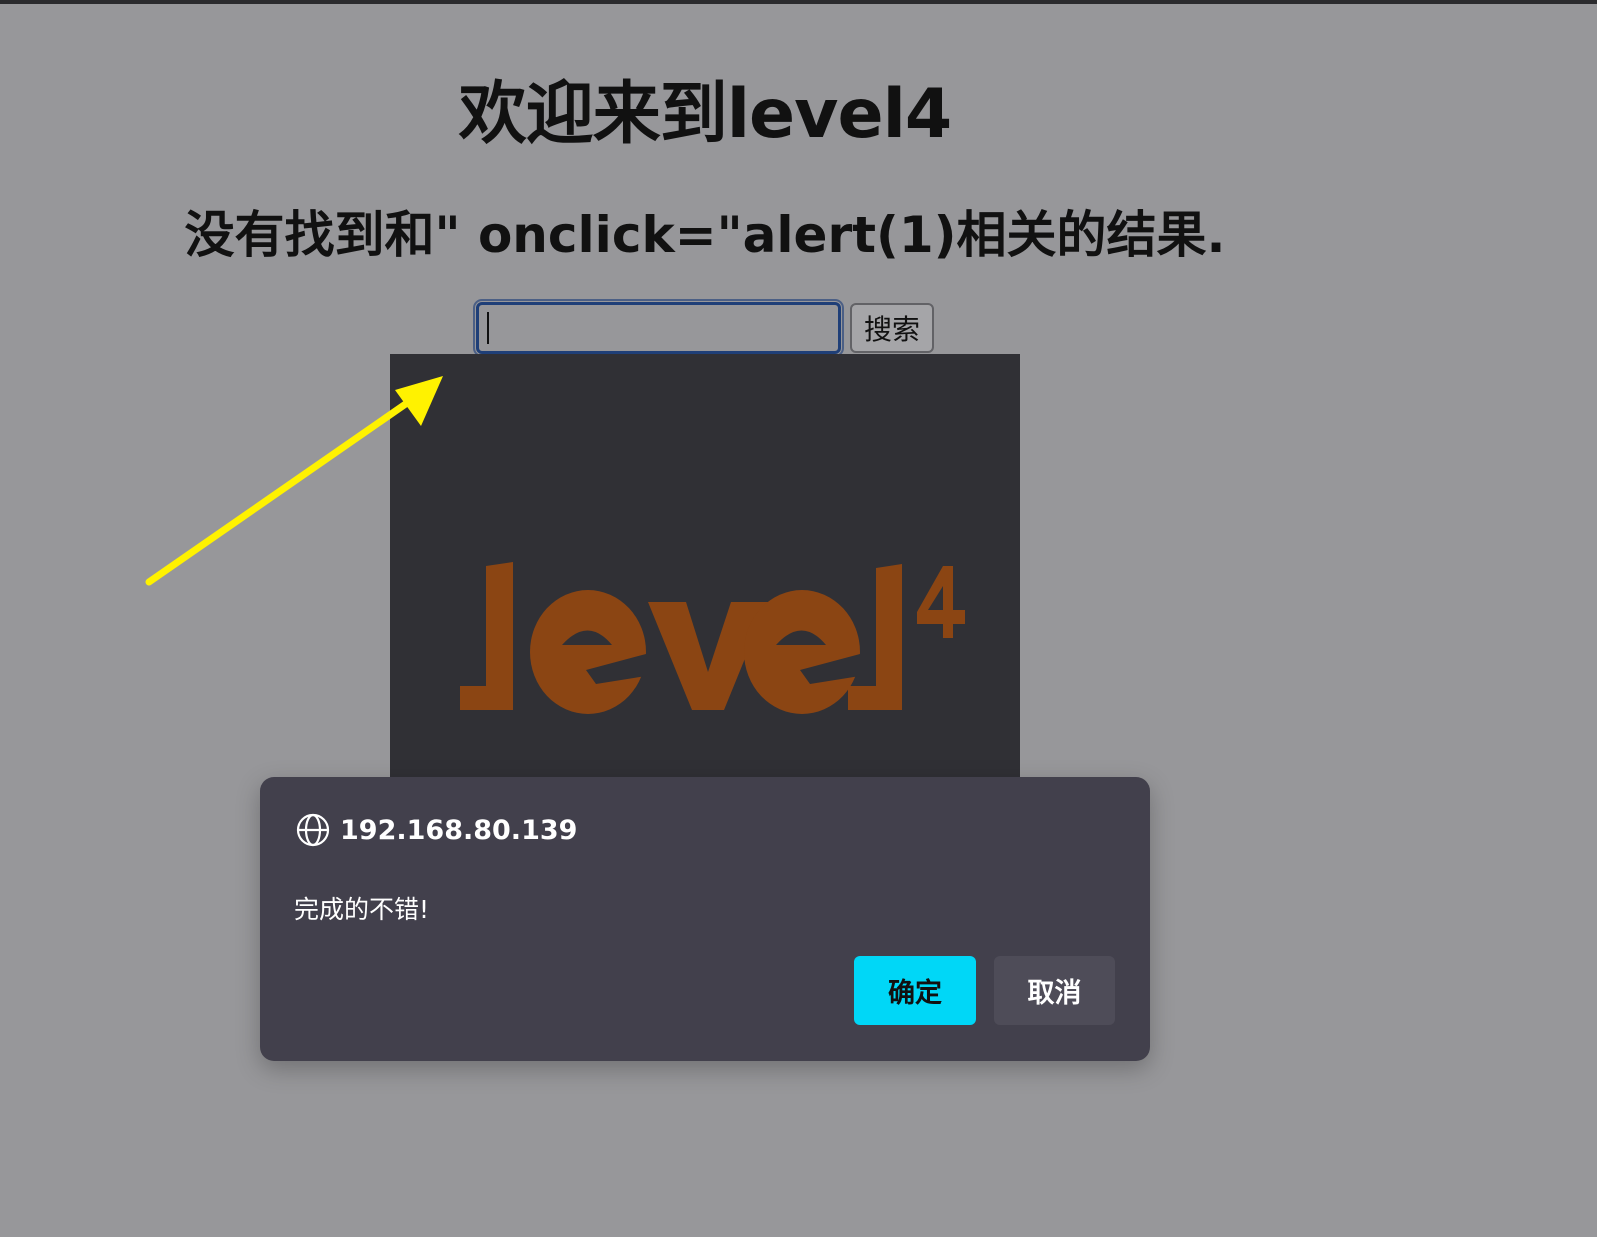 The width and height of the screenshot is (1597, 1237). I want to click on search-form: 搜索, so click(703, 328).